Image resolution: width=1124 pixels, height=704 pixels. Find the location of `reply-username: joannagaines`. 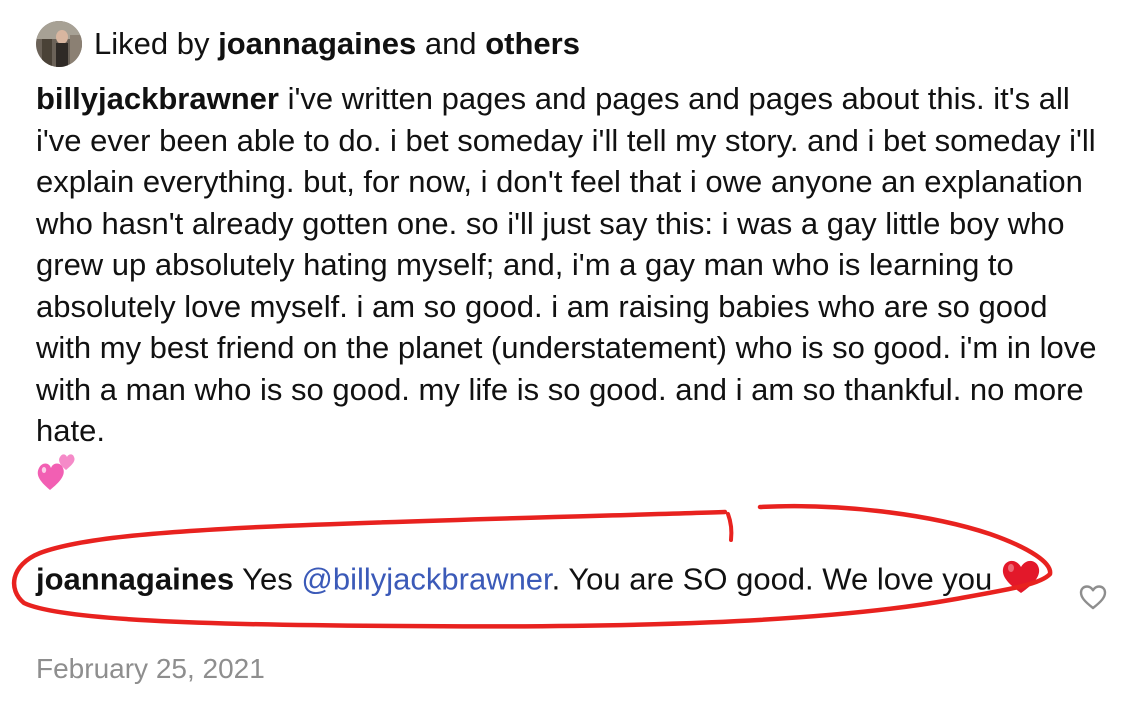

reply-username: joannagaines is located at coordinates (135, 578).